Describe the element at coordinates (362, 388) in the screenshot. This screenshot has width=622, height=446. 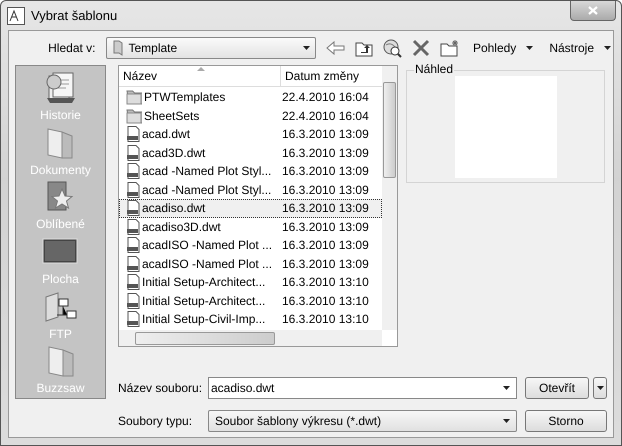
I see `file-name-field: acadiso.dwt` at that location.